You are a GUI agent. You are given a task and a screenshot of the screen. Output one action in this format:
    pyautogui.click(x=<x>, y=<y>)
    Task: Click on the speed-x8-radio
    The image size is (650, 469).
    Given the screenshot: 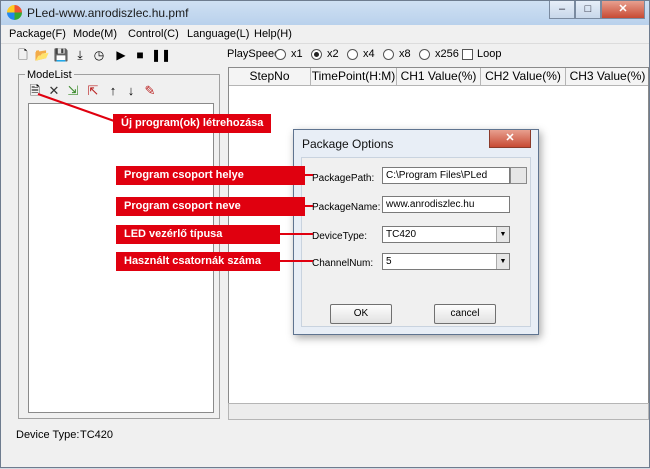 What is the action you would take?
    pyautogui.click(x=388, y=54)
    